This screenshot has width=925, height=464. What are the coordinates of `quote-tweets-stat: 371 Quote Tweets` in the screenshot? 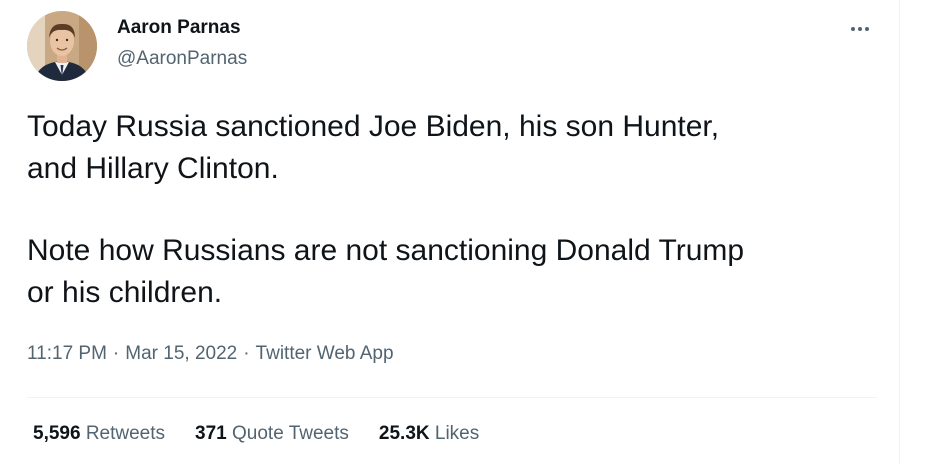 It's located at (272, 434).